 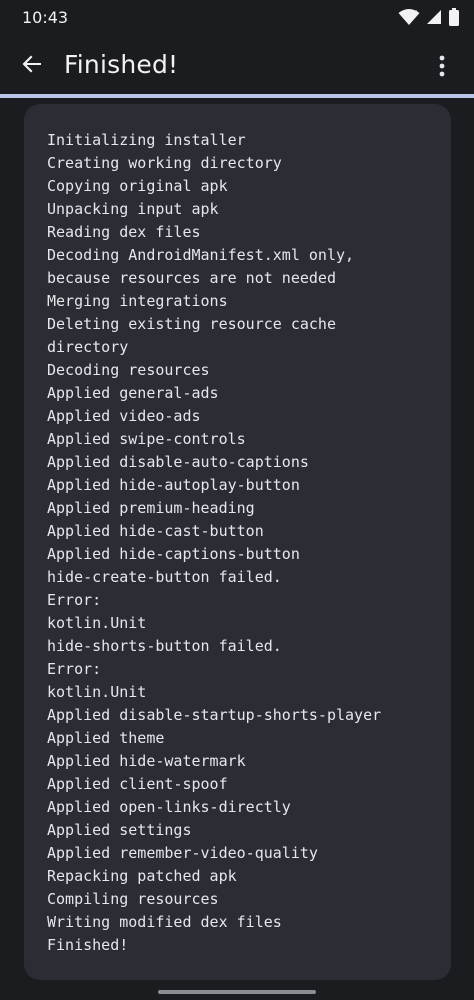 I want to click on log-line: directory, so click(x=88, y=347).